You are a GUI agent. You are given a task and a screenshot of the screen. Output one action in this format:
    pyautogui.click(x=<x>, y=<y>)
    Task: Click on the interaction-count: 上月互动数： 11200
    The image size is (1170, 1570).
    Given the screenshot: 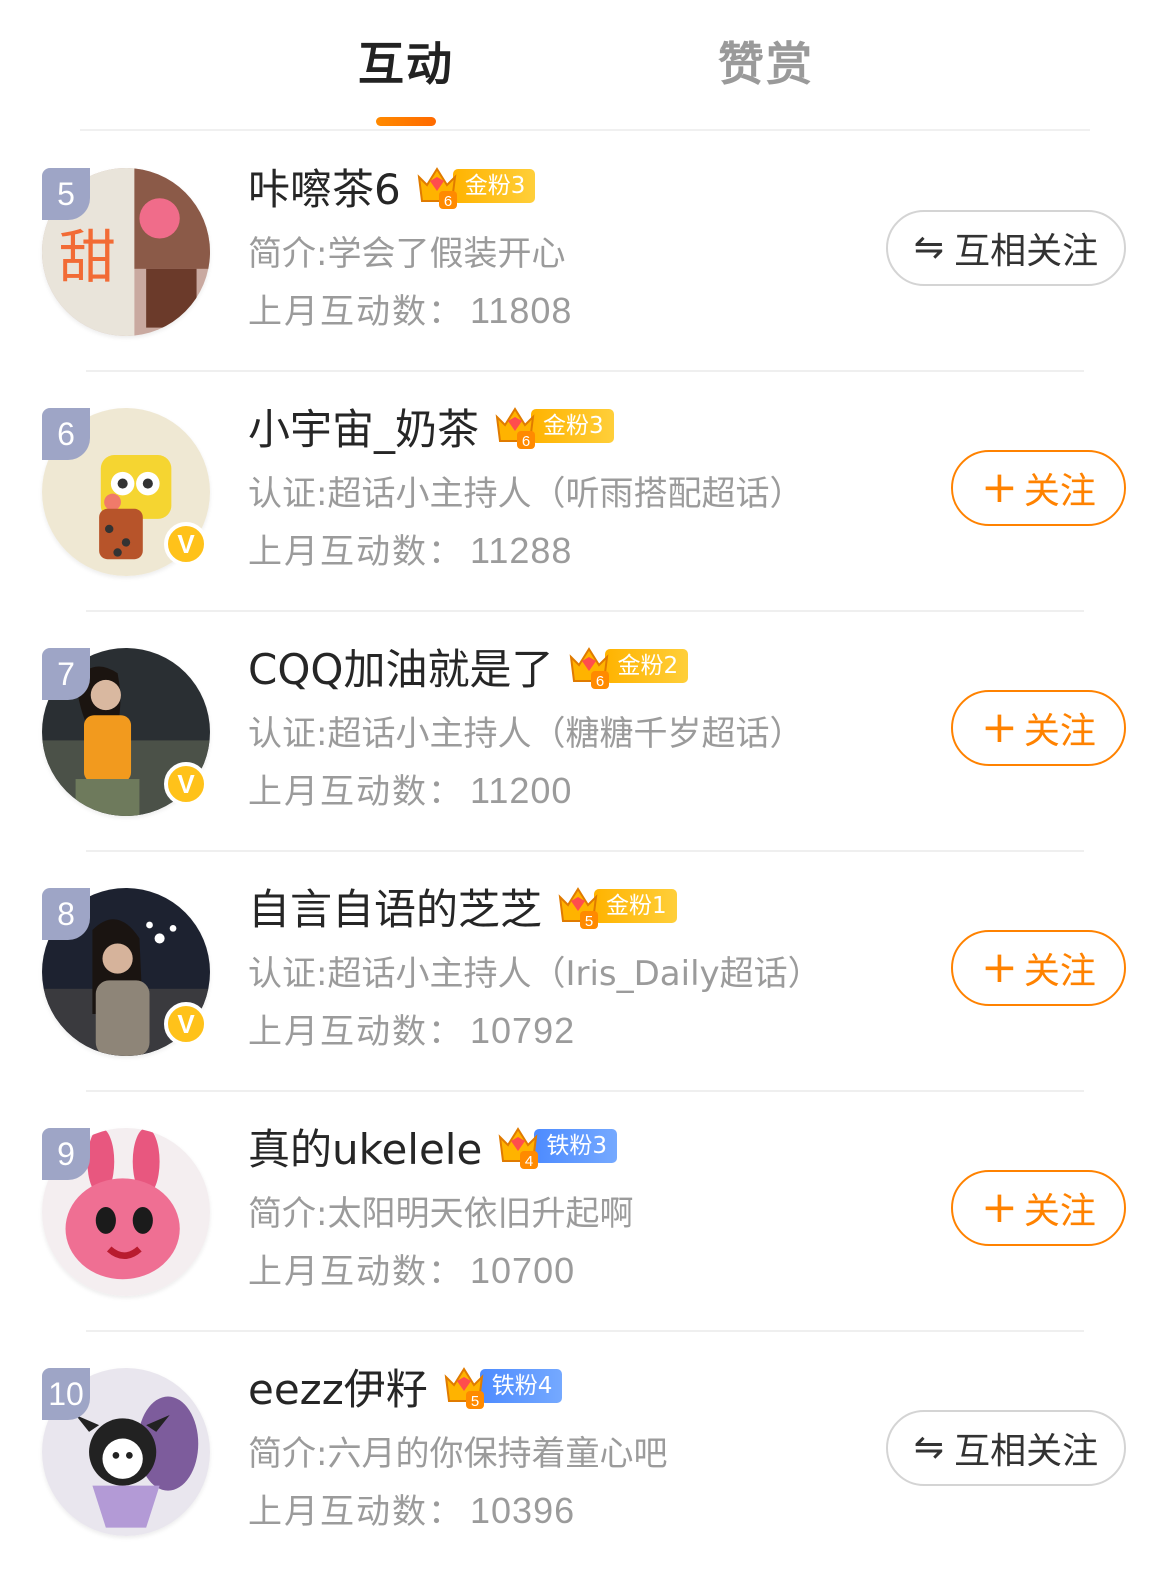 What is the action you would take?
    pyautogui.click(x=410, y=791)
    